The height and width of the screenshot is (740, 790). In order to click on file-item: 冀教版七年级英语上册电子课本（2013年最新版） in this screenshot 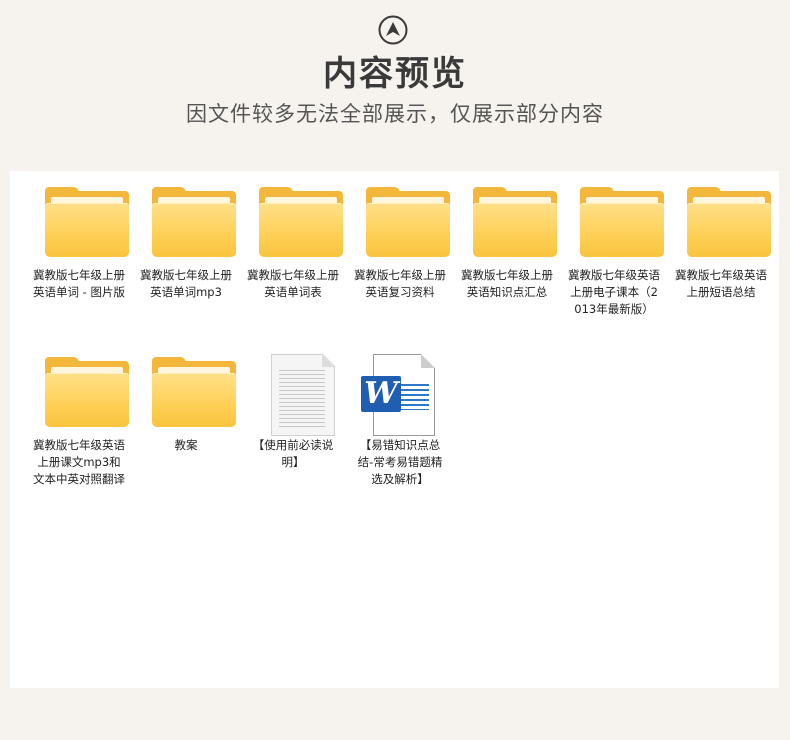, I will do `click(614, 244)`.